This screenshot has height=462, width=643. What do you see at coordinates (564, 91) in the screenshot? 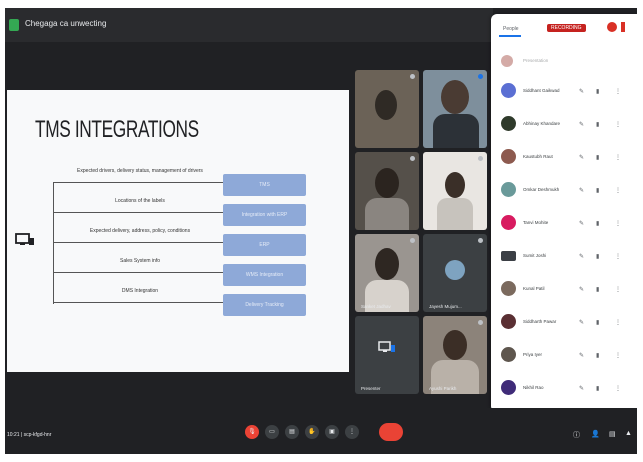
I see `people-list-item: Siddhant Gaikwad ✎ ▮ ⋮` at bounding box center [564, 91].